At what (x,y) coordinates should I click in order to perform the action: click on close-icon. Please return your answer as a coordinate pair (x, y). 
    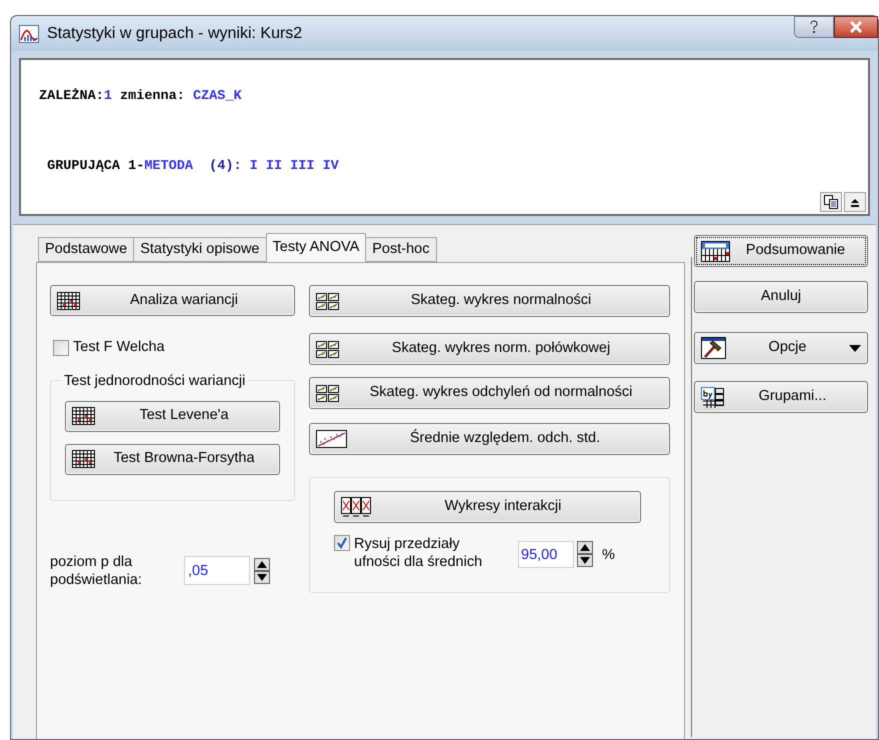
    Looking at the image, I should click on (856, 27).